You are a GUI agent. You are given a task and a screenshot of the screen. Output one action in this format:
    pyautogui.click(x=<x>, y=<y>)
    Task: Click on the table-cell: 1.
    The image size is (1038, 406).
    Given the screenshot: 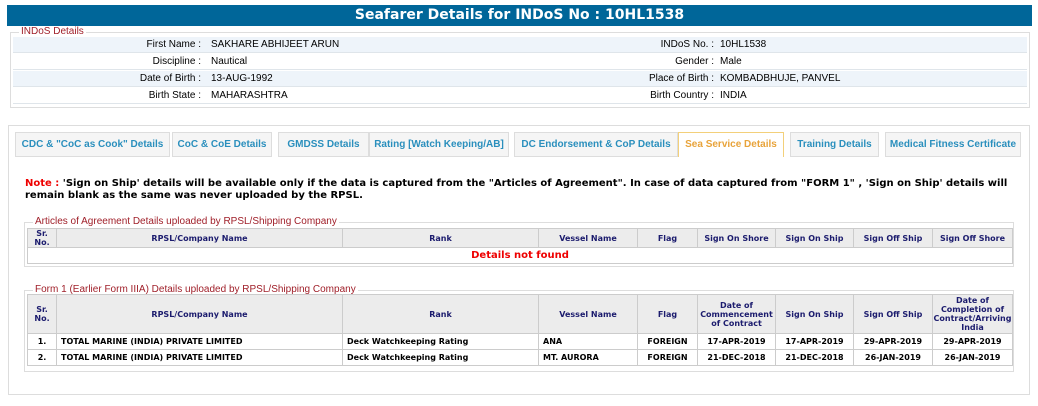 What is the action you would take?
    pyautogui.click(x=42, y=341)
    